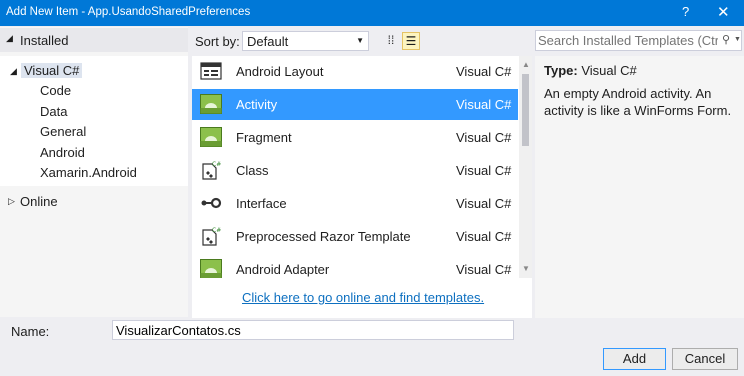  What do you see at coordinates (305, 41) in the screenshot?
I see `sort-select: Default ▼` at bounding box center [305, 41].